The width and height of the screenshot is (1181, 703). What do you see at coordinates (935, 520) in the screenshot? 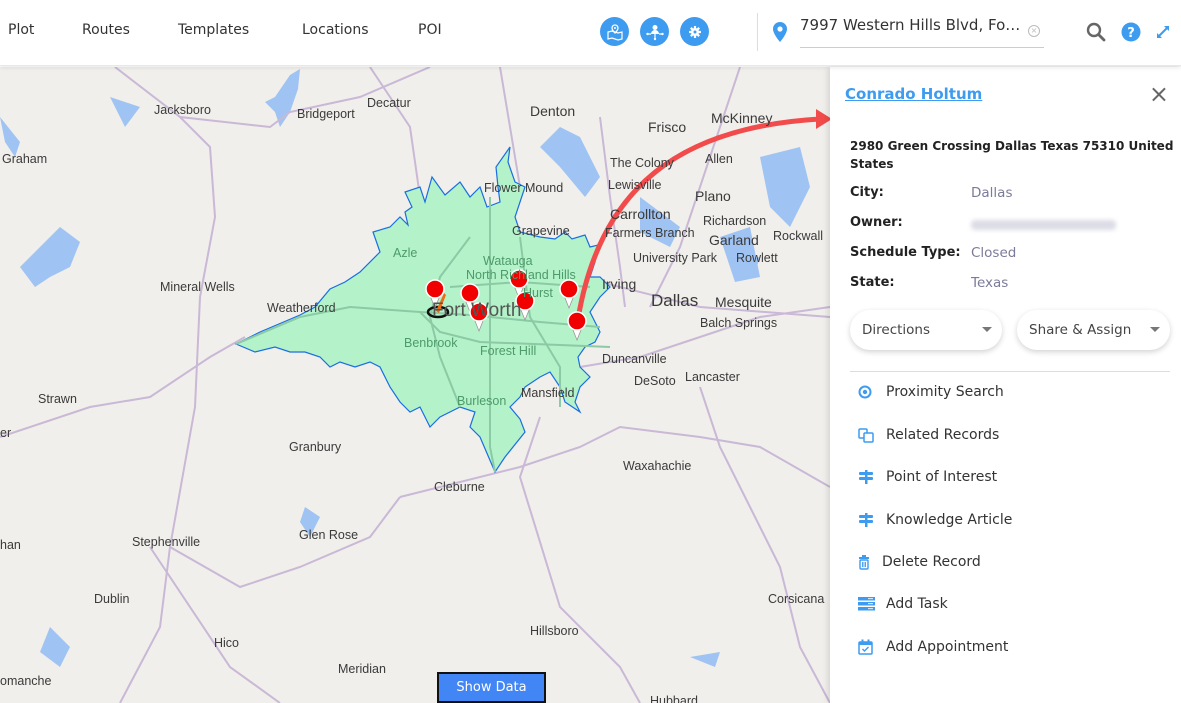
I see `action-knowledge-article: Knowledge Article` at bounding box center [935, 520].